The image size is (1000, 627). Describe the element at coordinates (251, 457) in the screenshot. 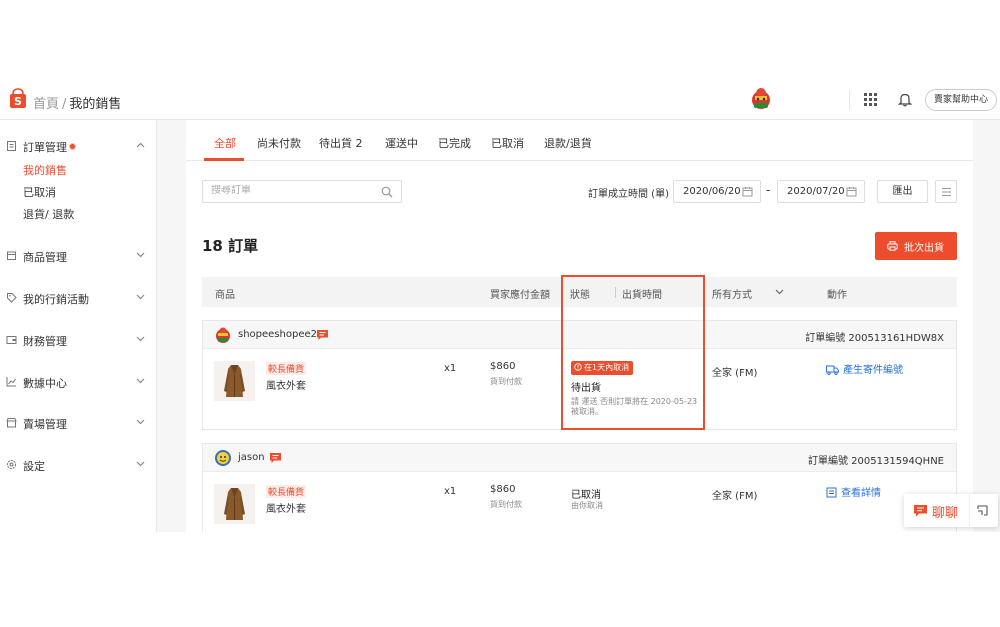

I see `buyer-username: jason` at that location.